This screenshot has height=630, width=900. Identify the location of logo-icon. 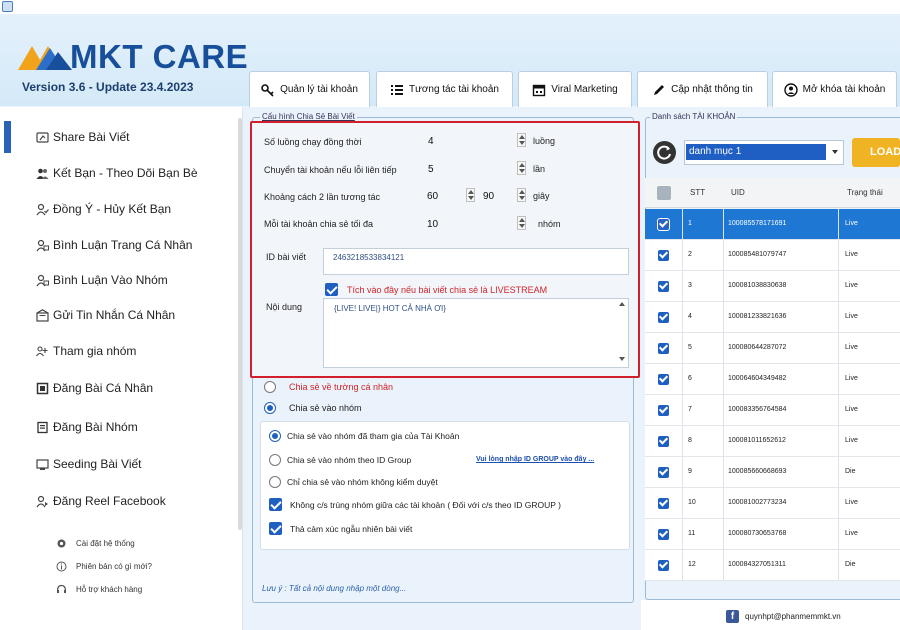
(45, 58).